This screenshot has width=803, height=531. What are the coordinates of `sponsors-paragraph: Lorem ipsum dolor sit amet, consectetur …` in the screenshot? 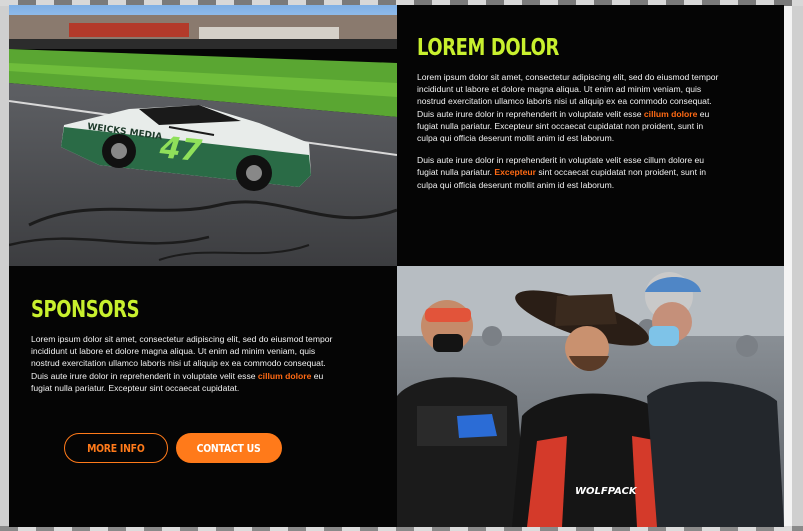 It's located at (183, 363).